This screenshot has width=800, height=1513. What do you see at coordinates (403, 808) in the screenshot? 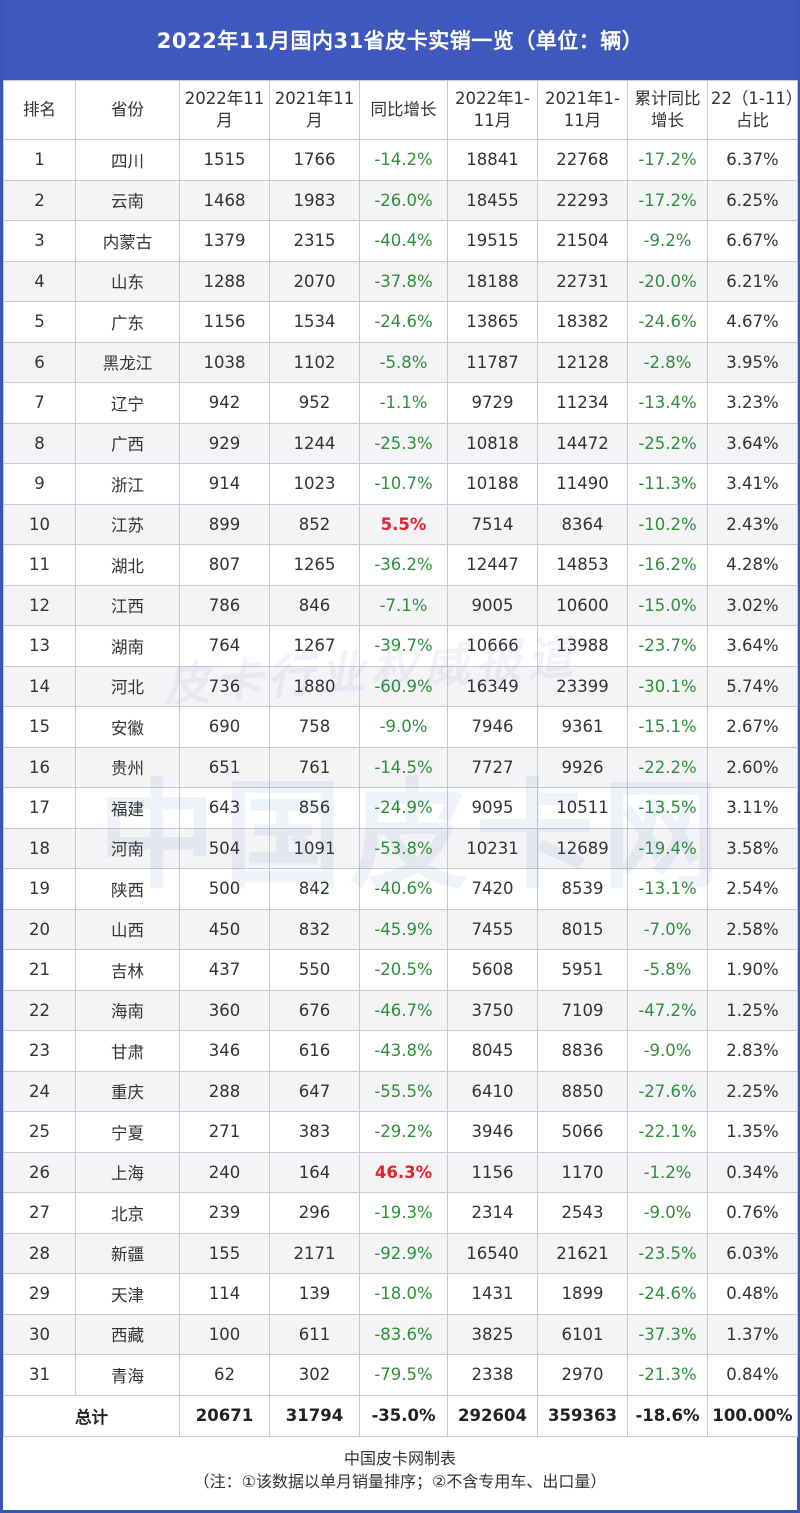
I see `cell-yoy: -24.9%` at bounding box center [403, 808].